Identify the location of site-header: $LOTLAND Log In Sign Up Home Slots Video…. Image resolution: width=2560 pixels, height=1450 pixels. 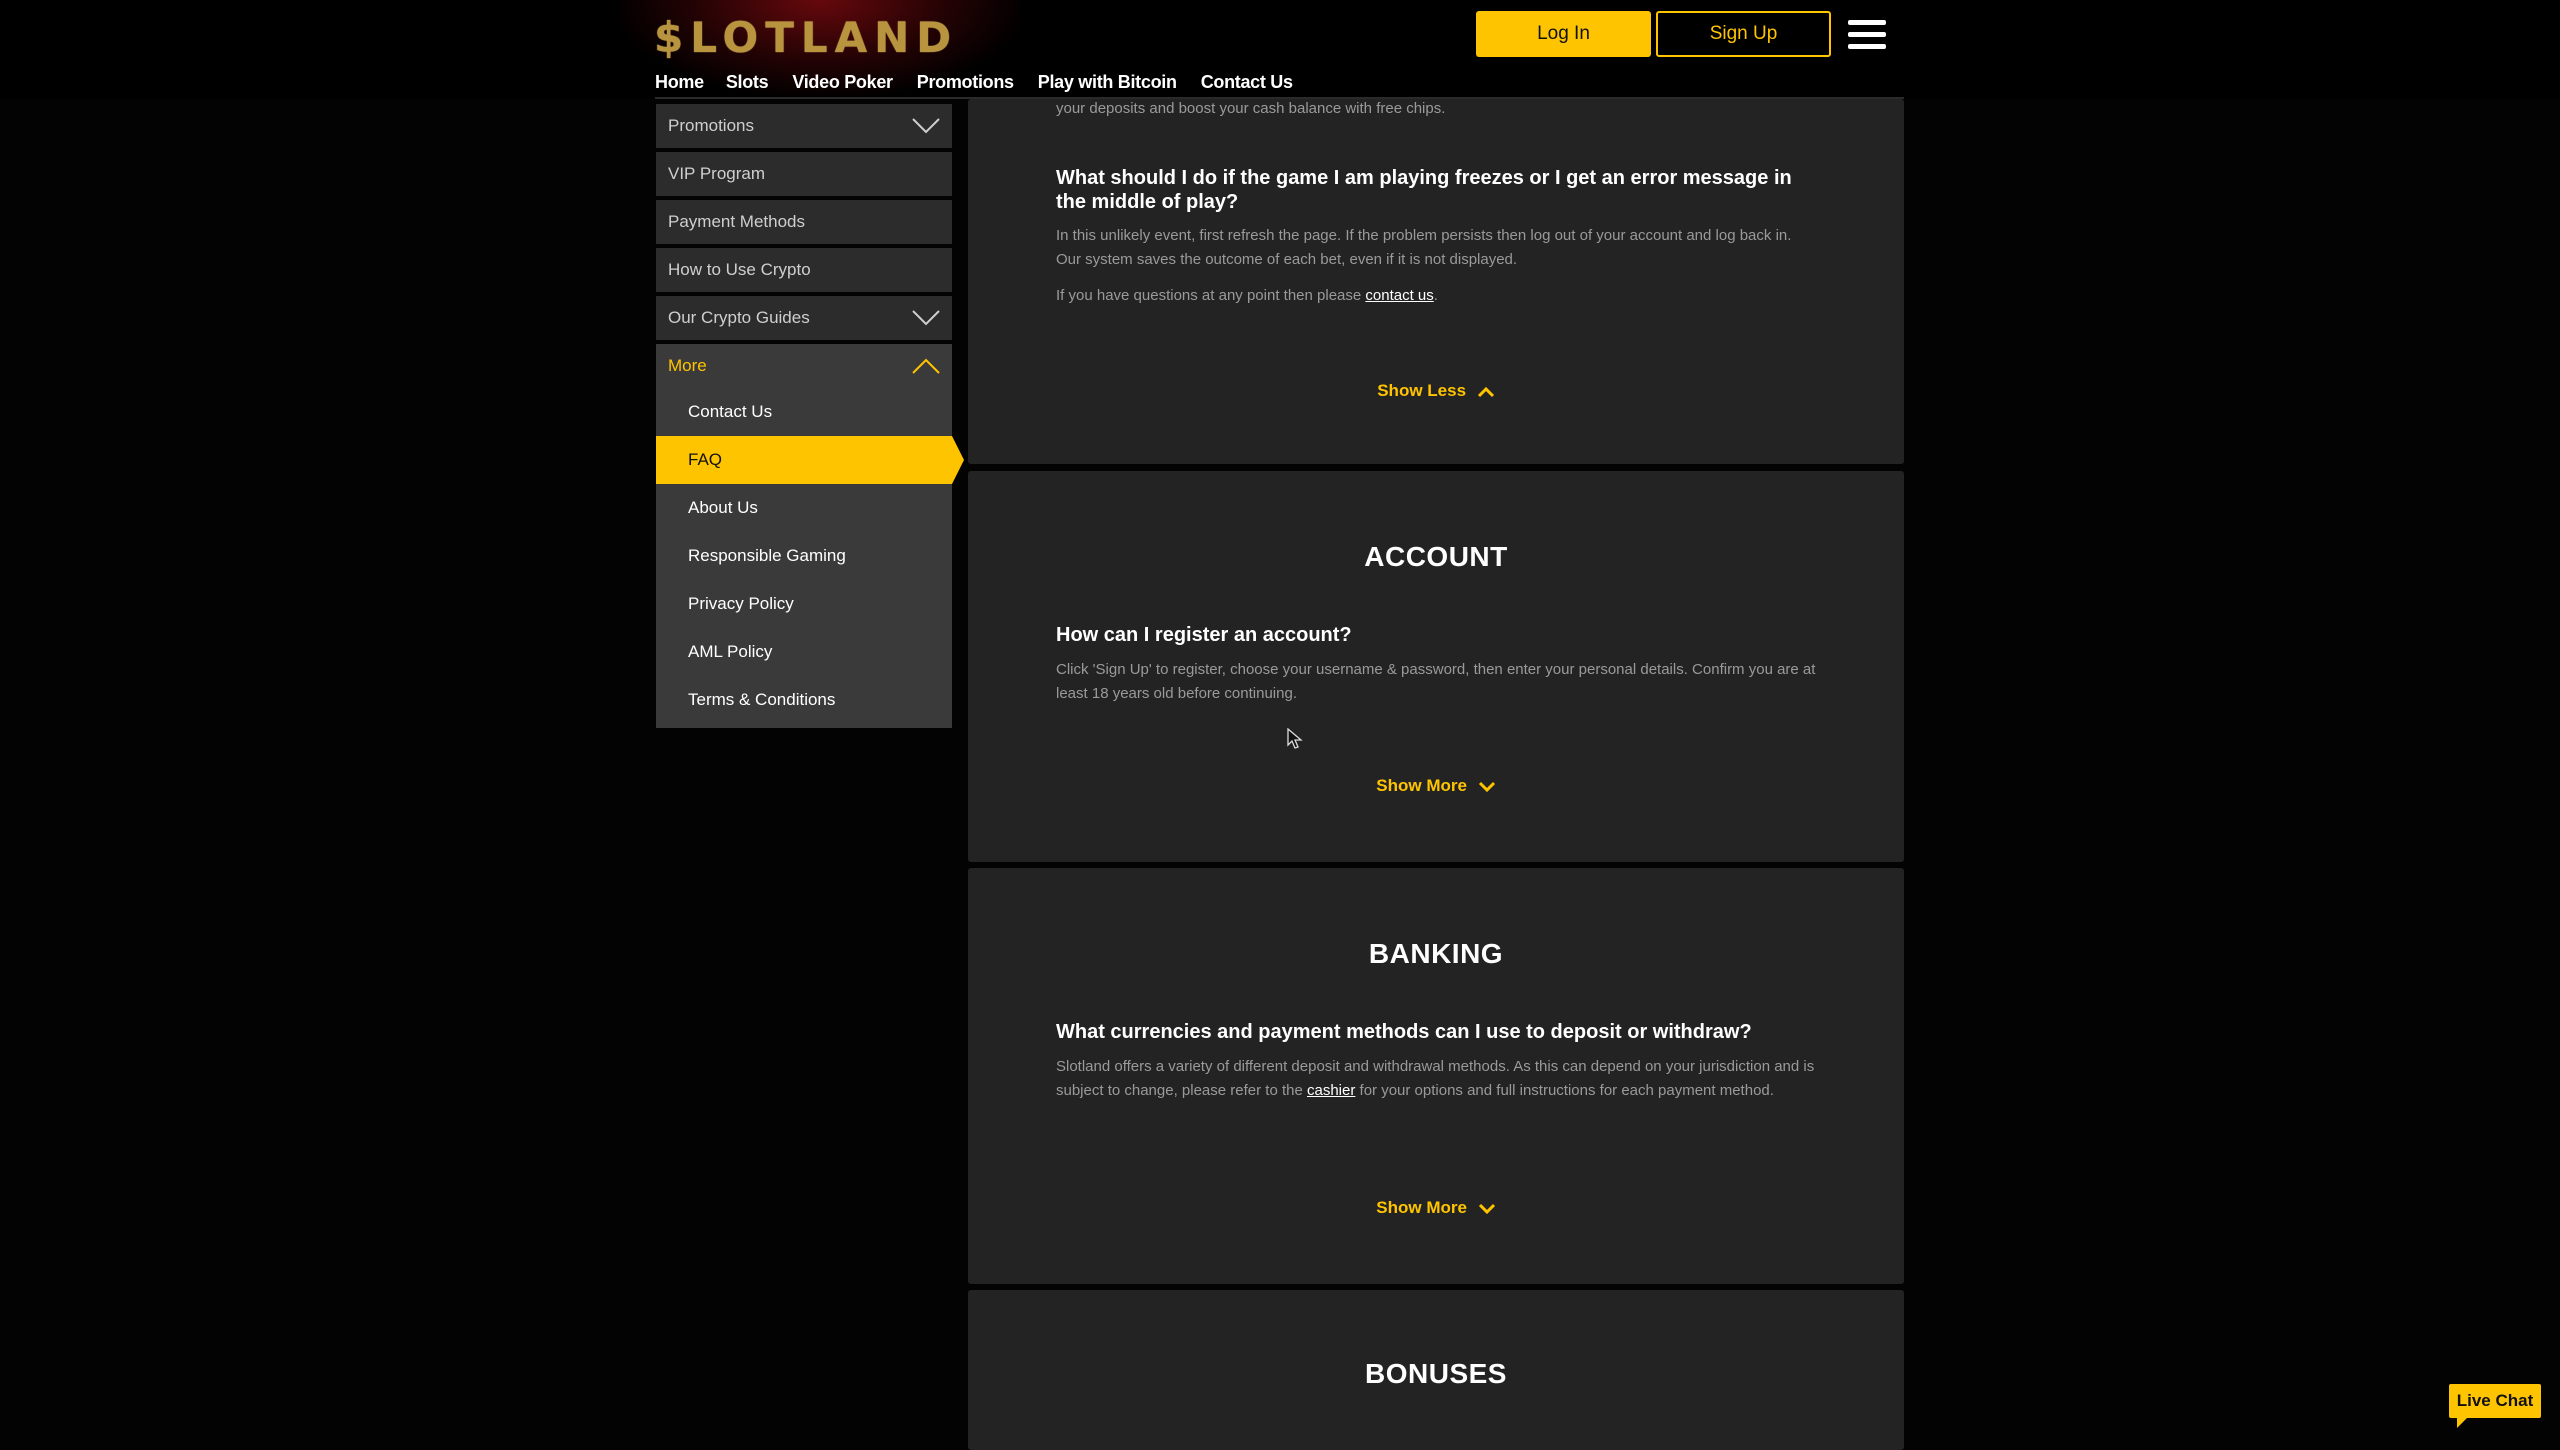
(1280, 49).